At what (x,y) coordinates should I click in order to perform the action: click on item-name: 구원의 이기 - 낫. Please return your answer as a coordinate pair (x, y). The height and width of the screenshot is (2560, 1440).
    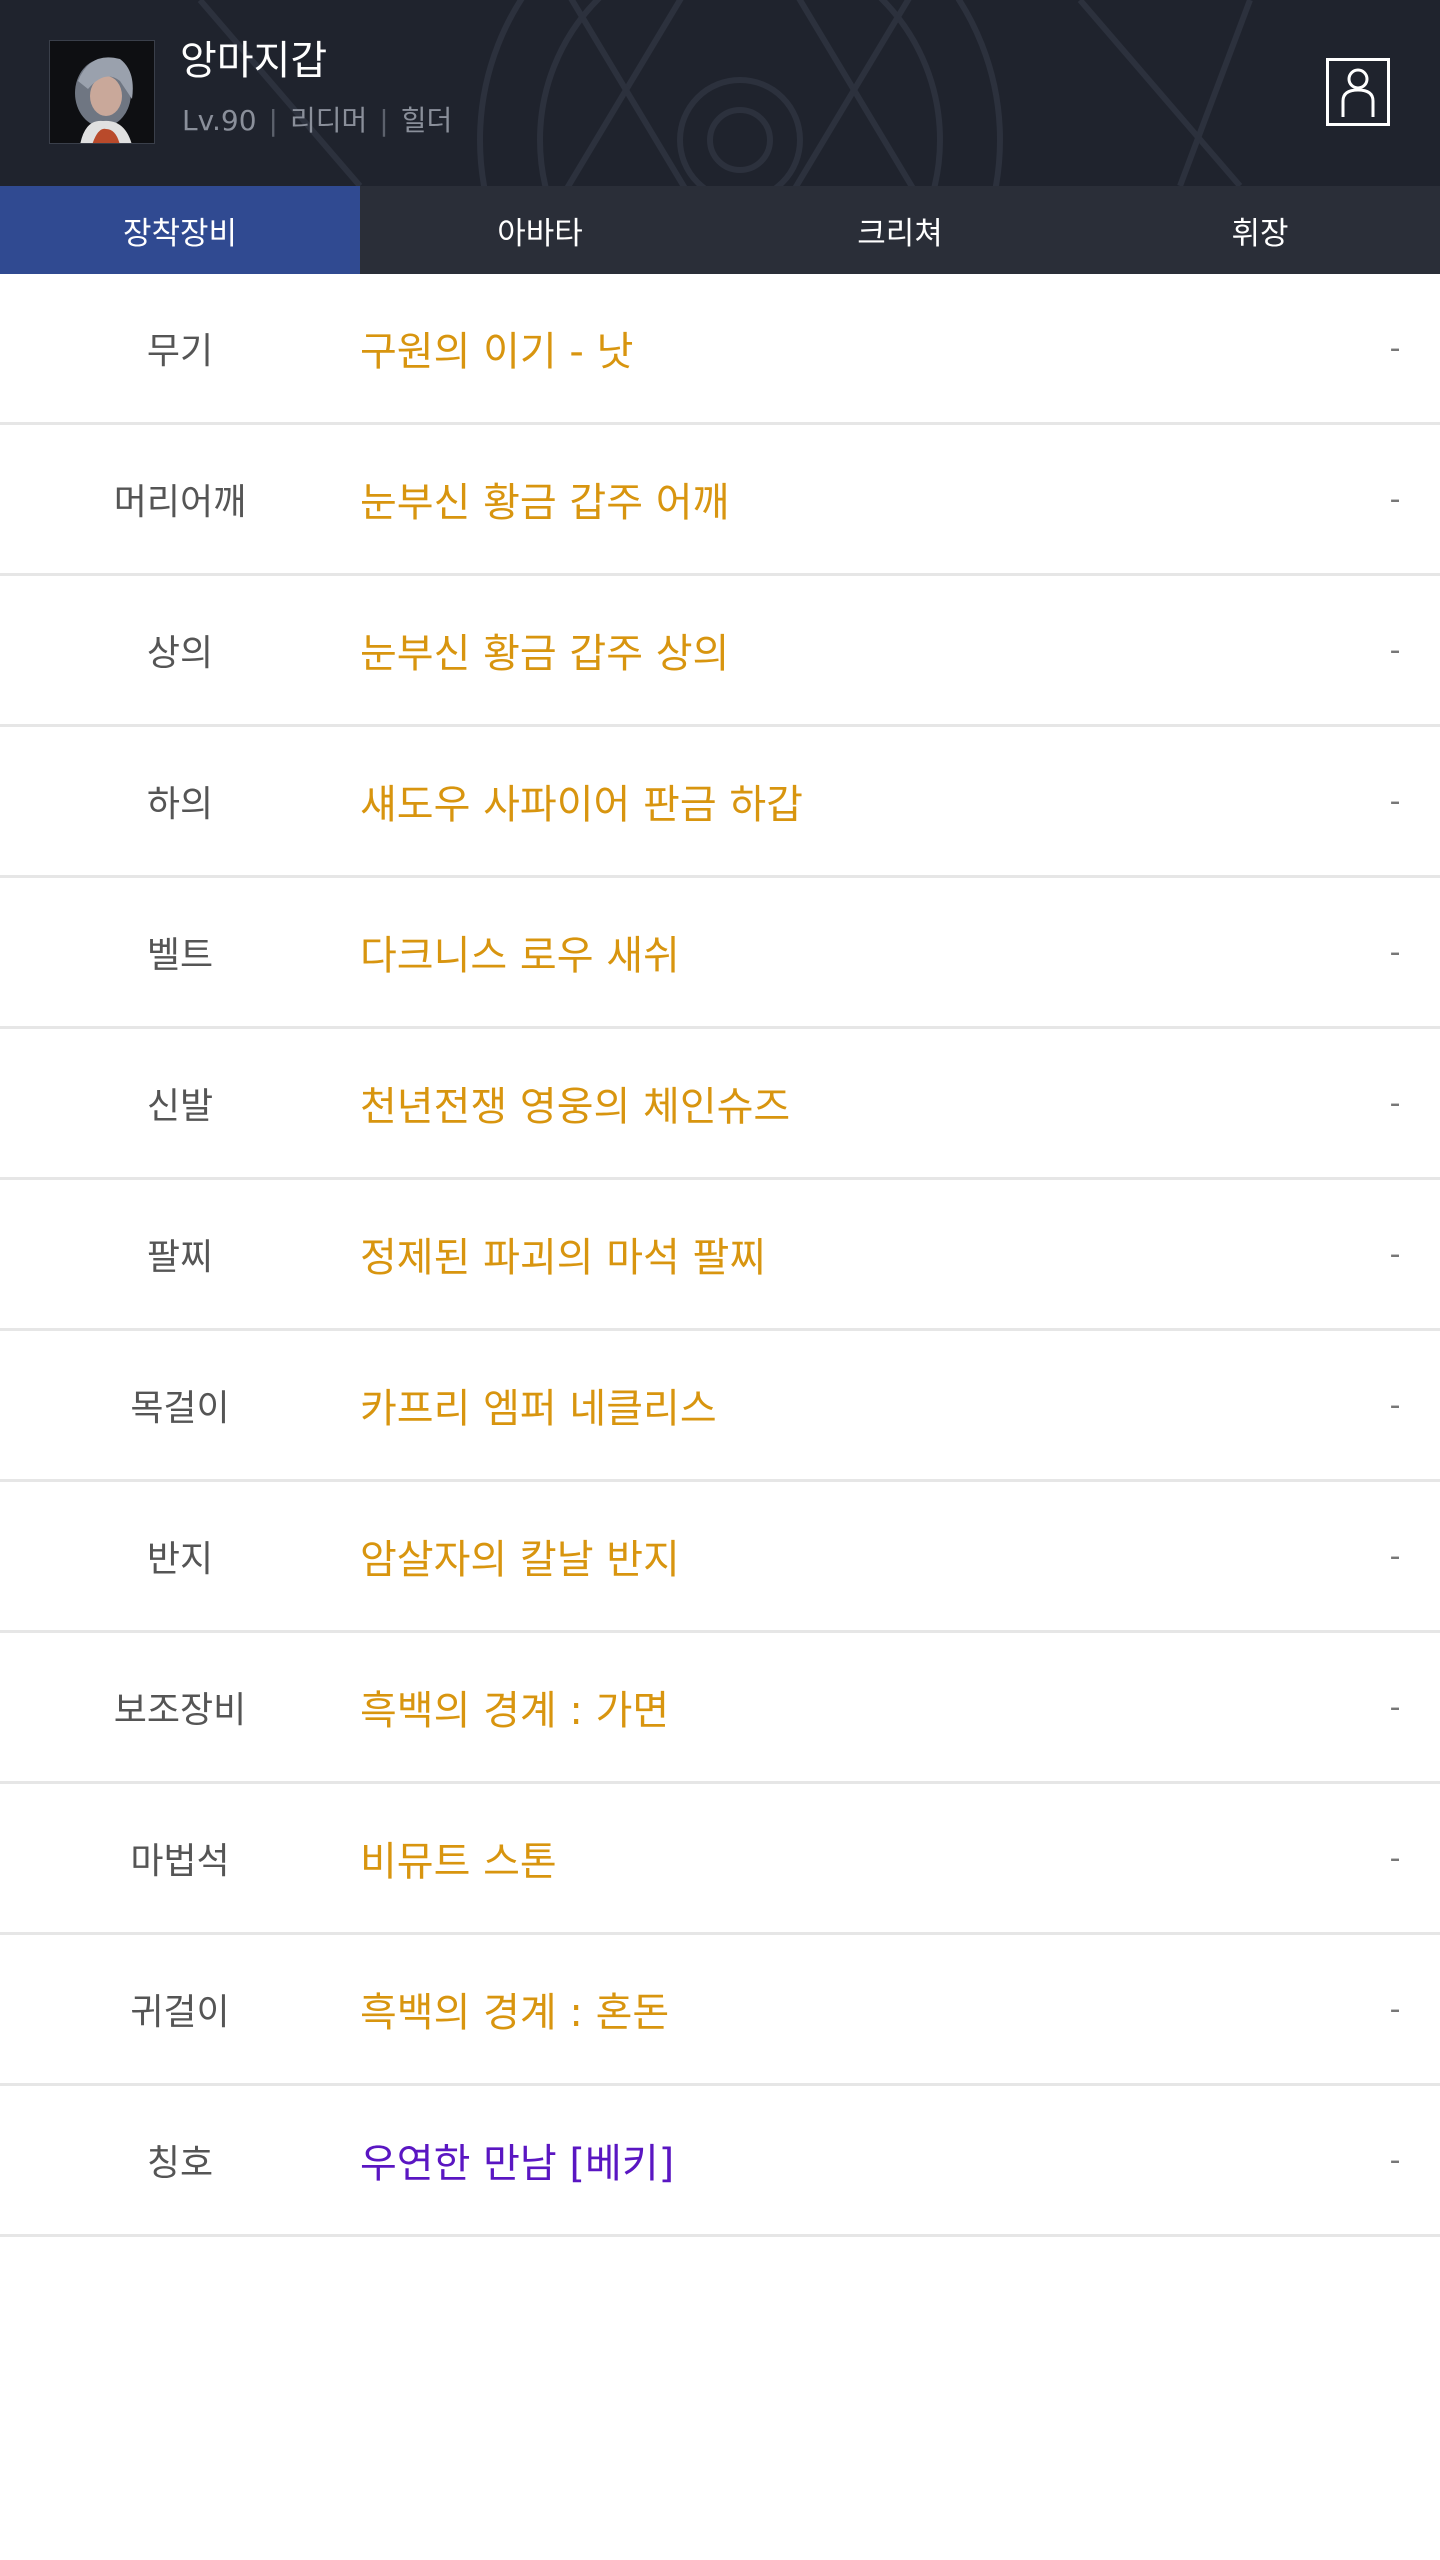
    Looking at the image, I should click on (855, 348).